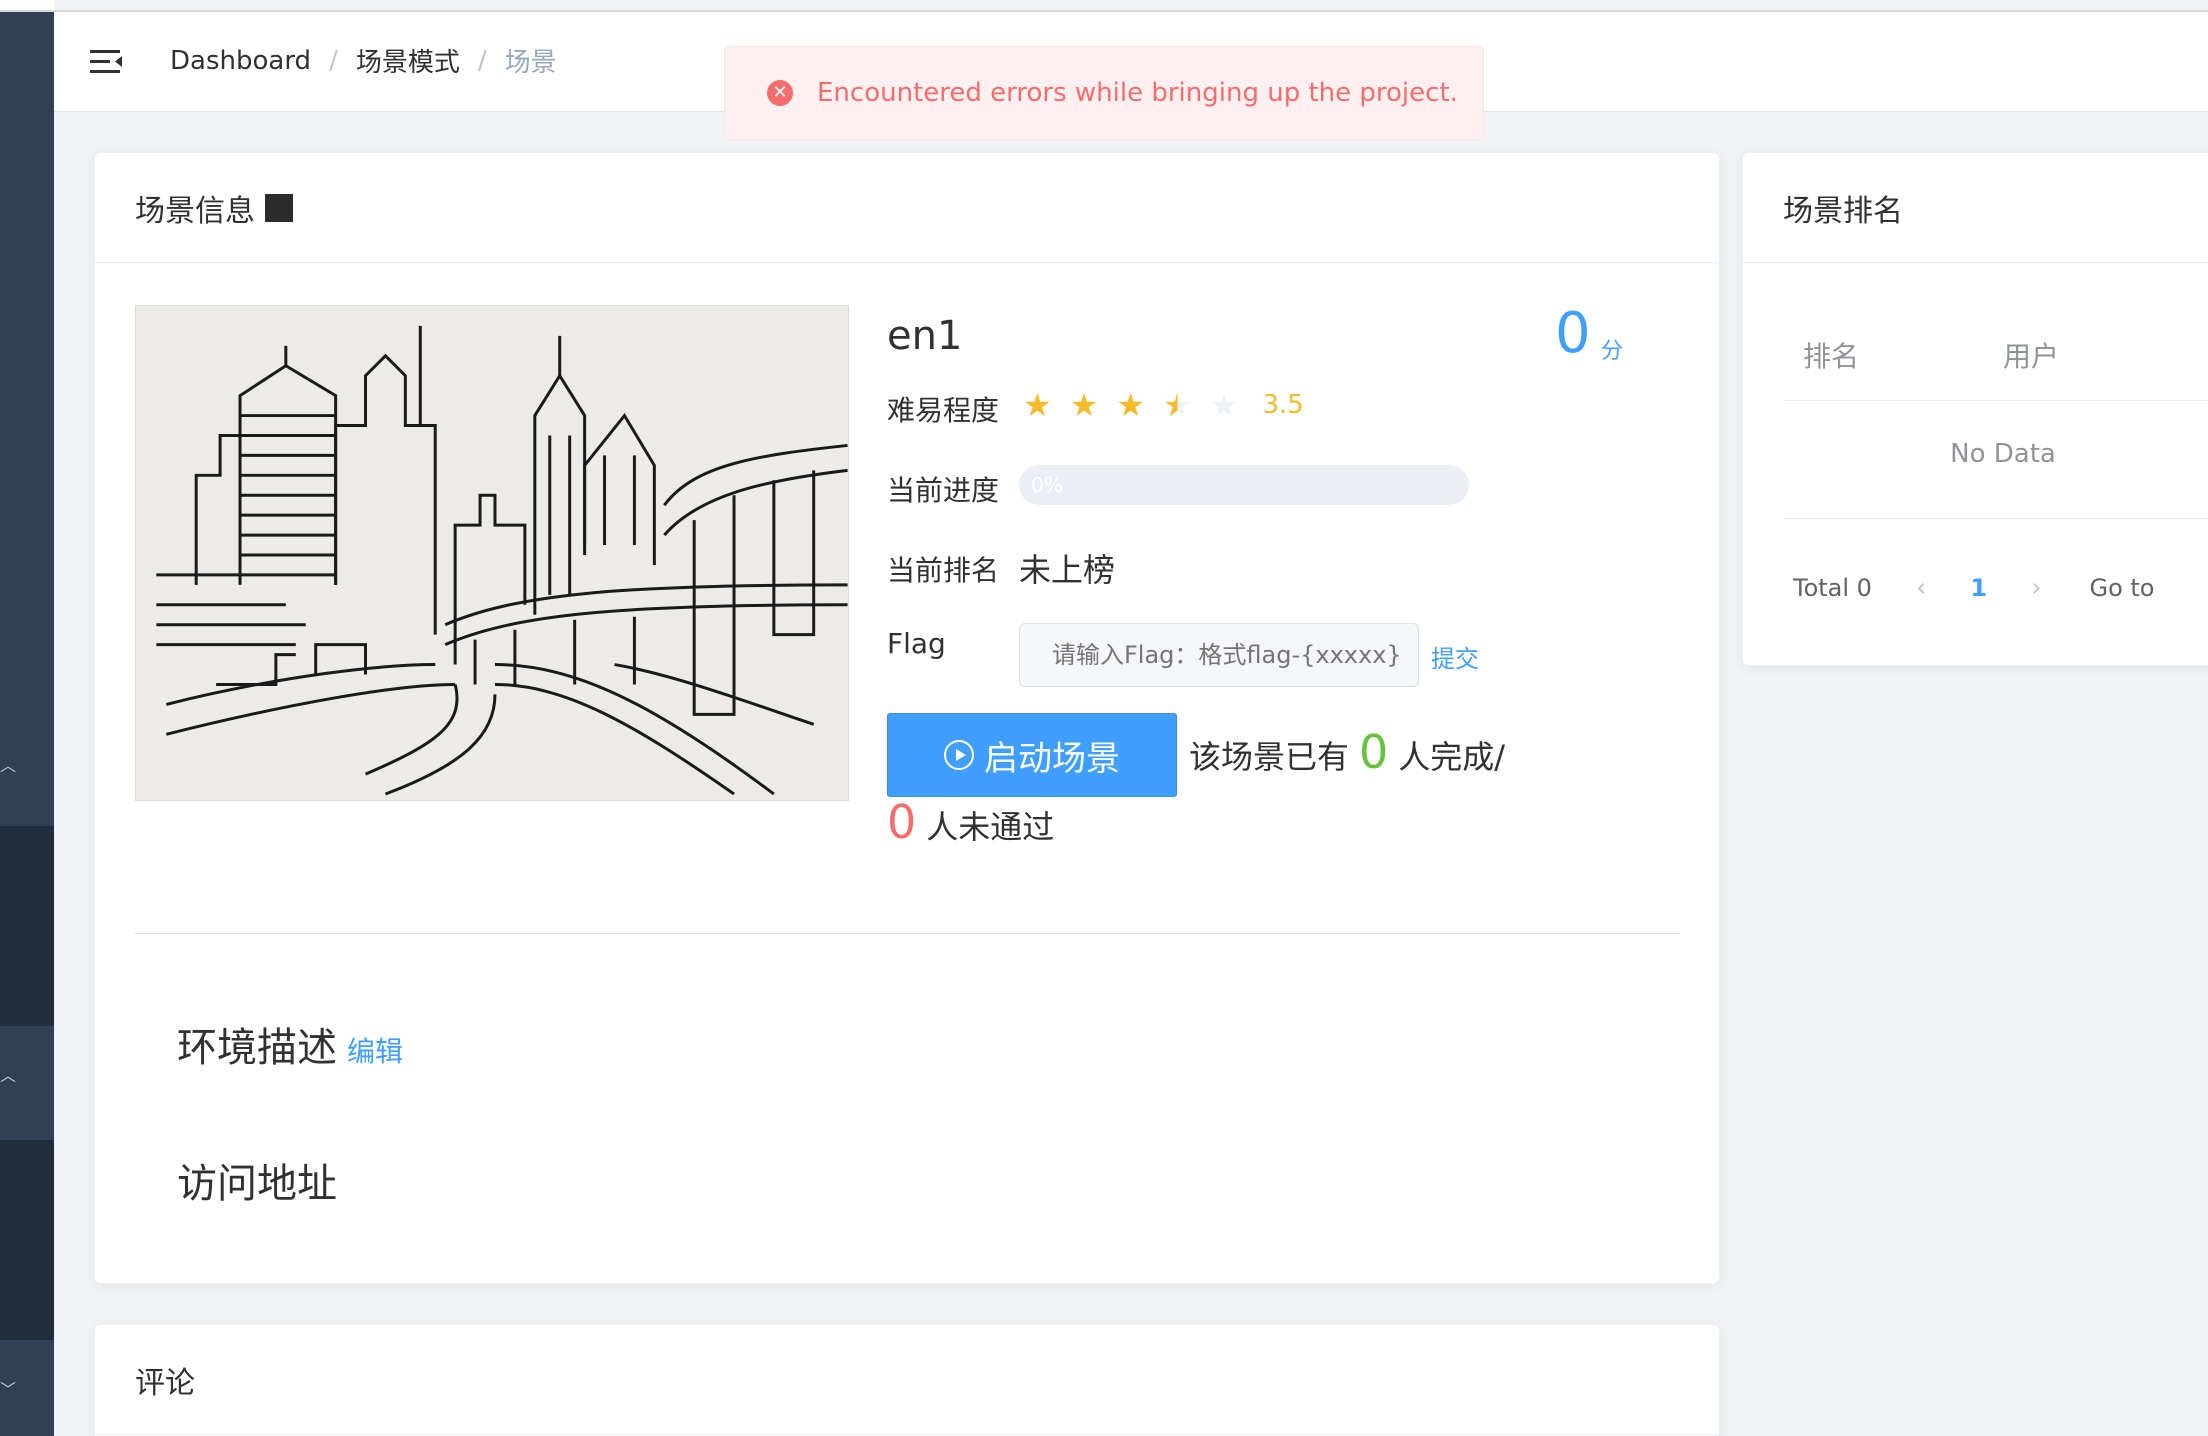 The width and height of the screenshot is (2208, 1436). What do you see at coordinates (1067, 570) in the screenshot?
I see `rank-value: 未上榜` at bounding box center [1067, 570].